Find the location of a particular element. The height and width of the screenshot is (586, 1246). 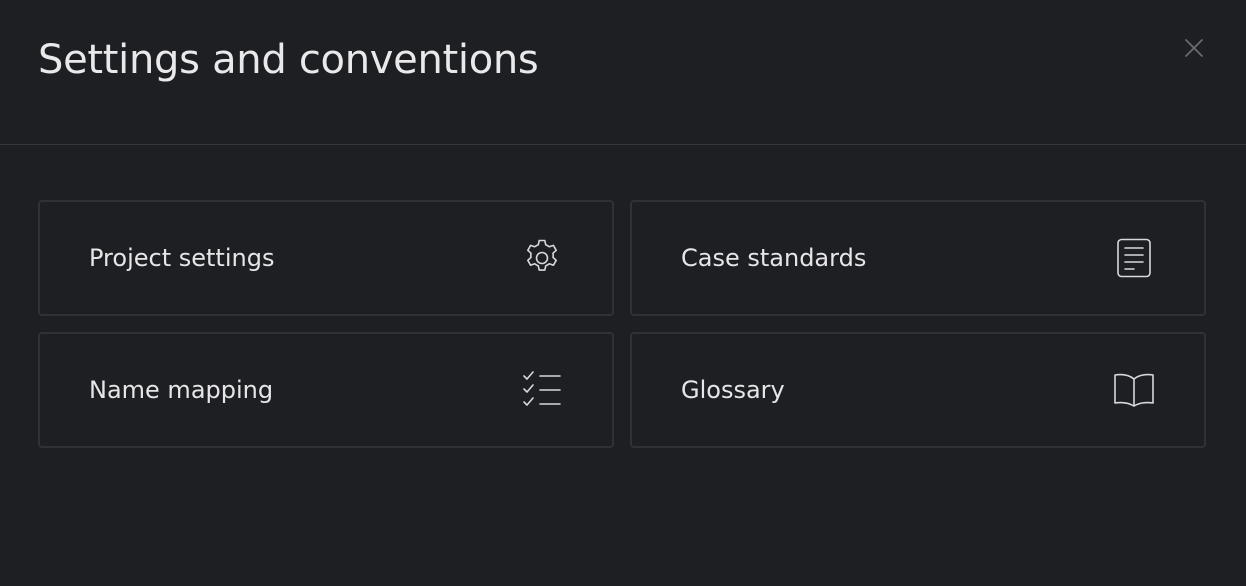

document-icon is located at coordinates (1134, 258).